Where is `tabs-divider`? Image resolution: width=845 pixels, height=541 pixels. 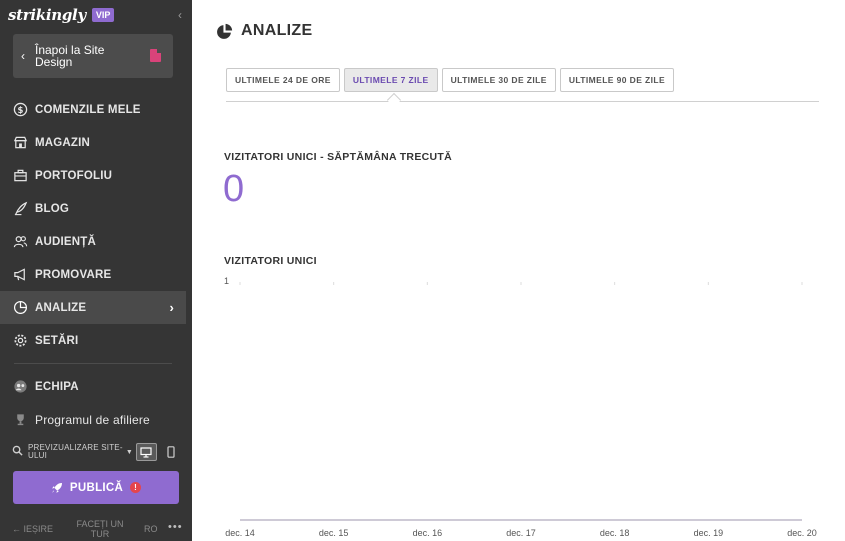 tabs-divider is located at coordinates (522, 101).